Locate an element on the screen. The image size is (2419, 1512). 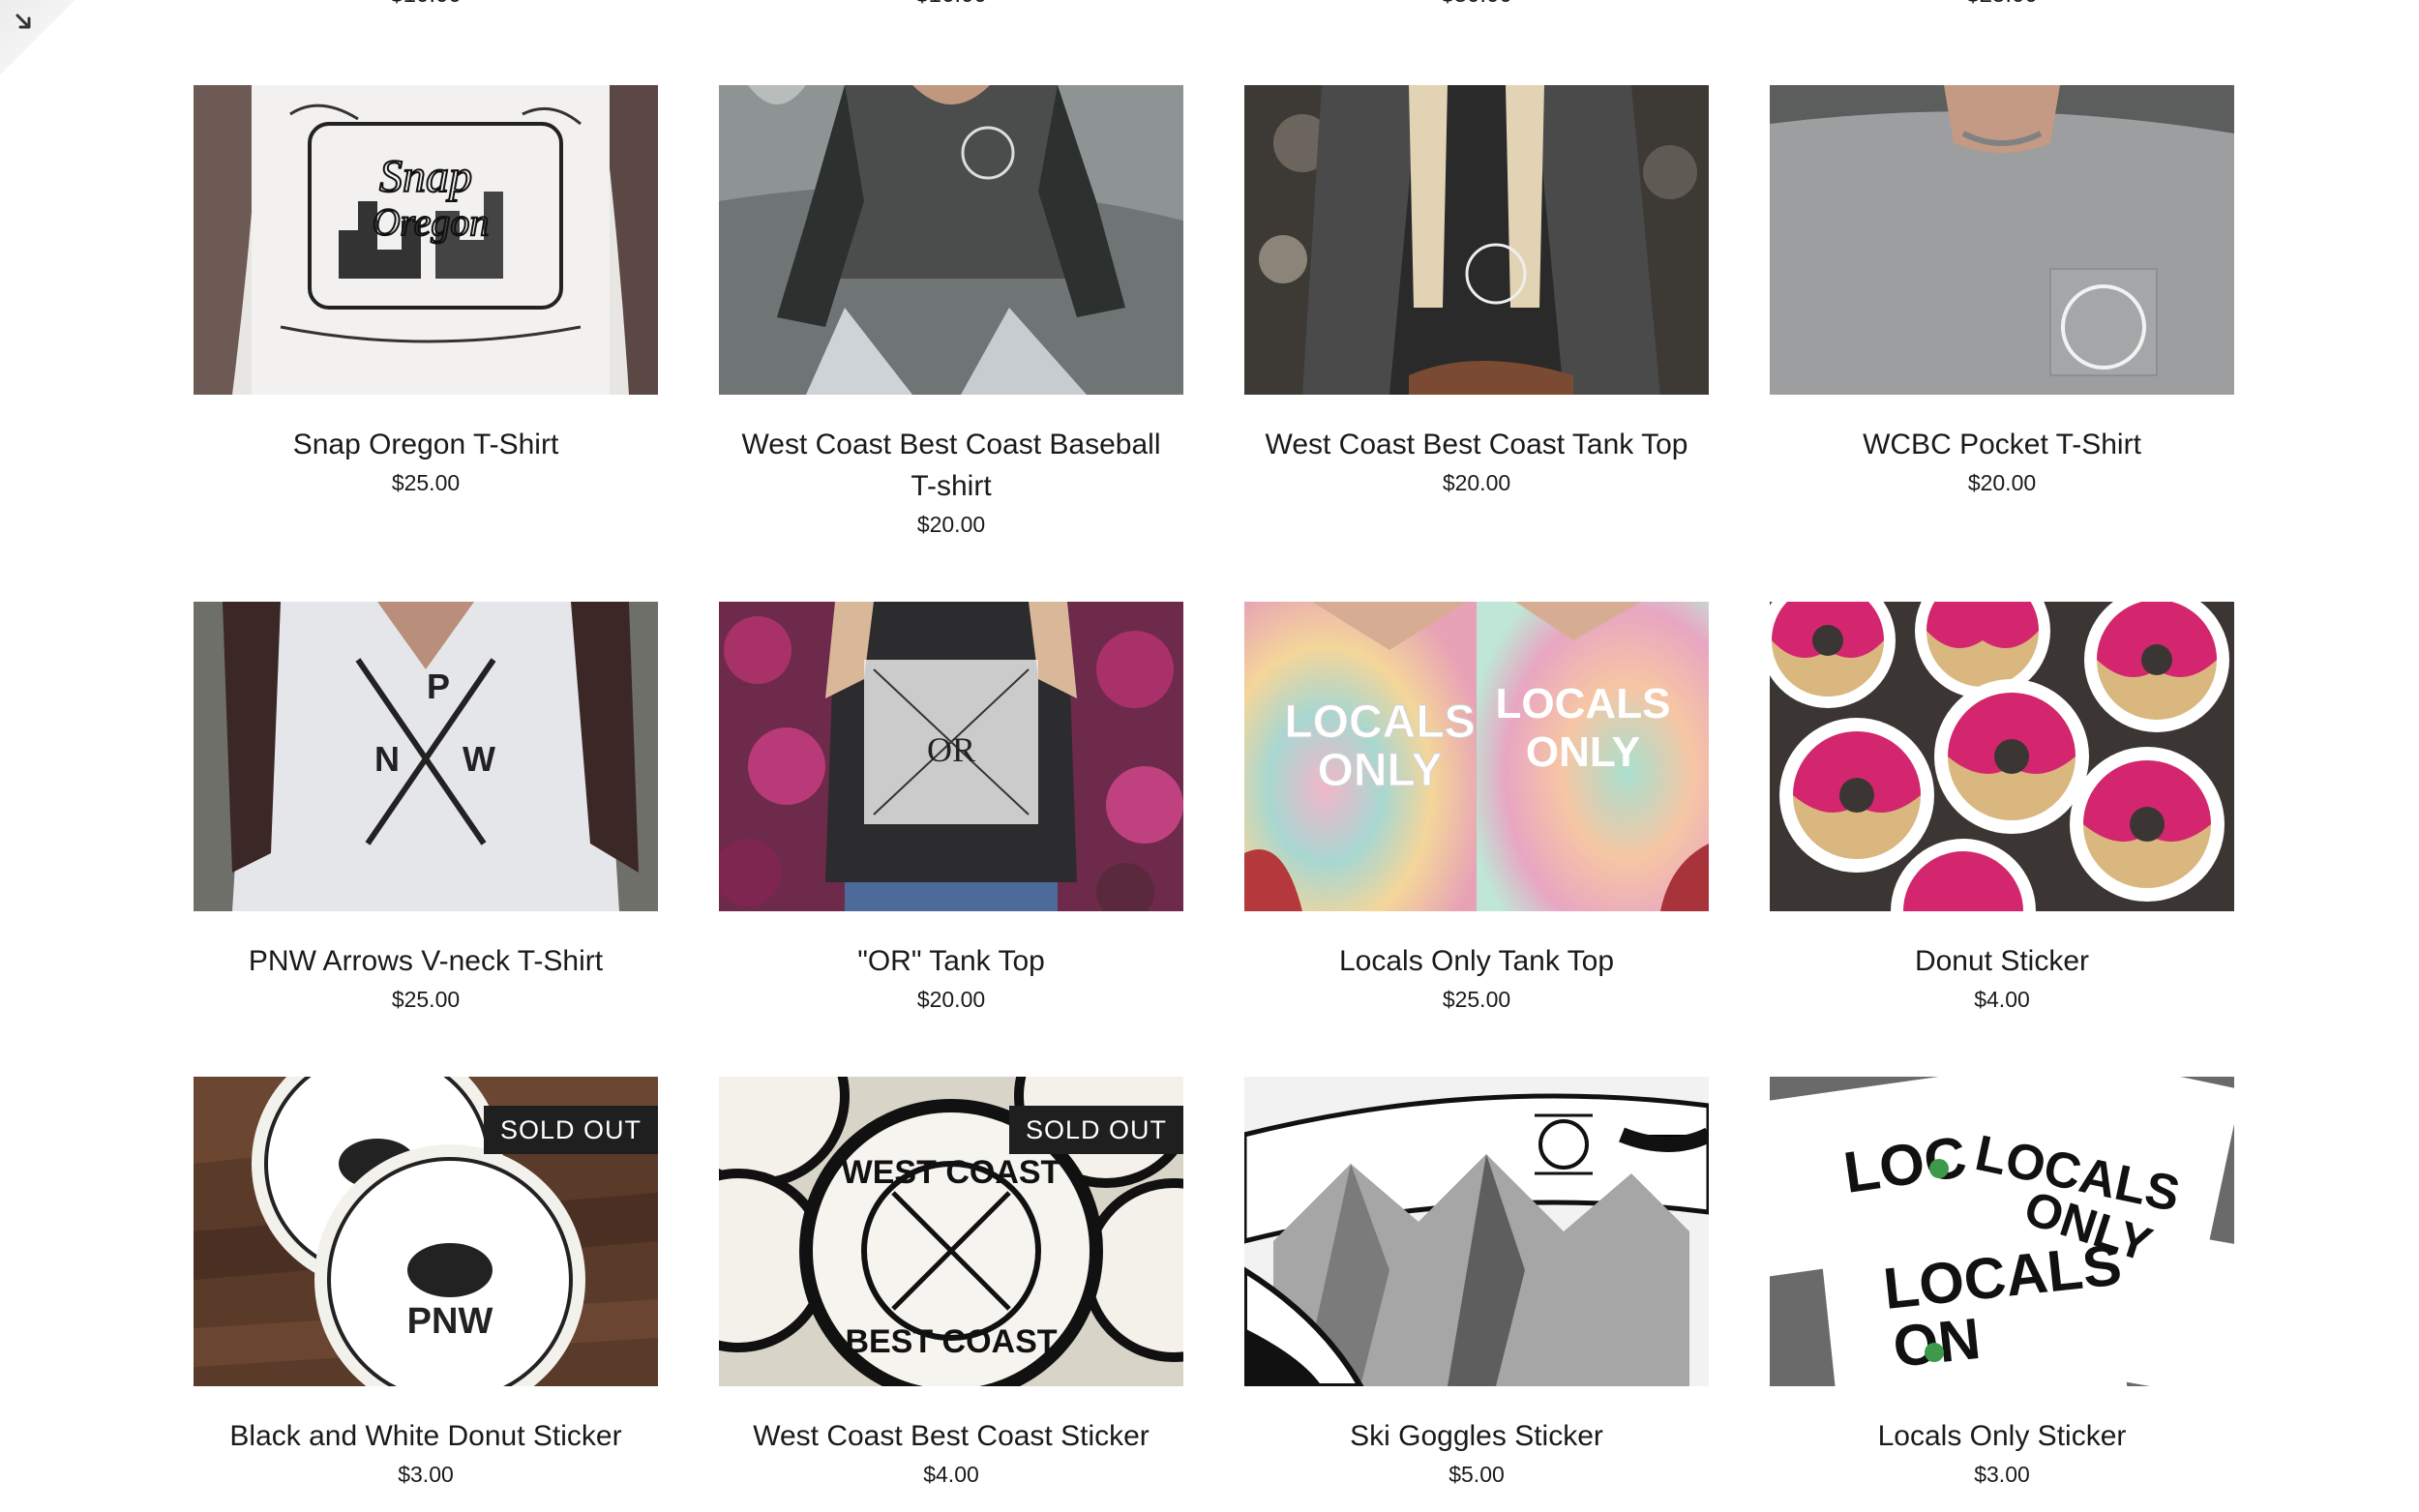
svg-text: WEST COAST is located at coordinates (951, 1173).